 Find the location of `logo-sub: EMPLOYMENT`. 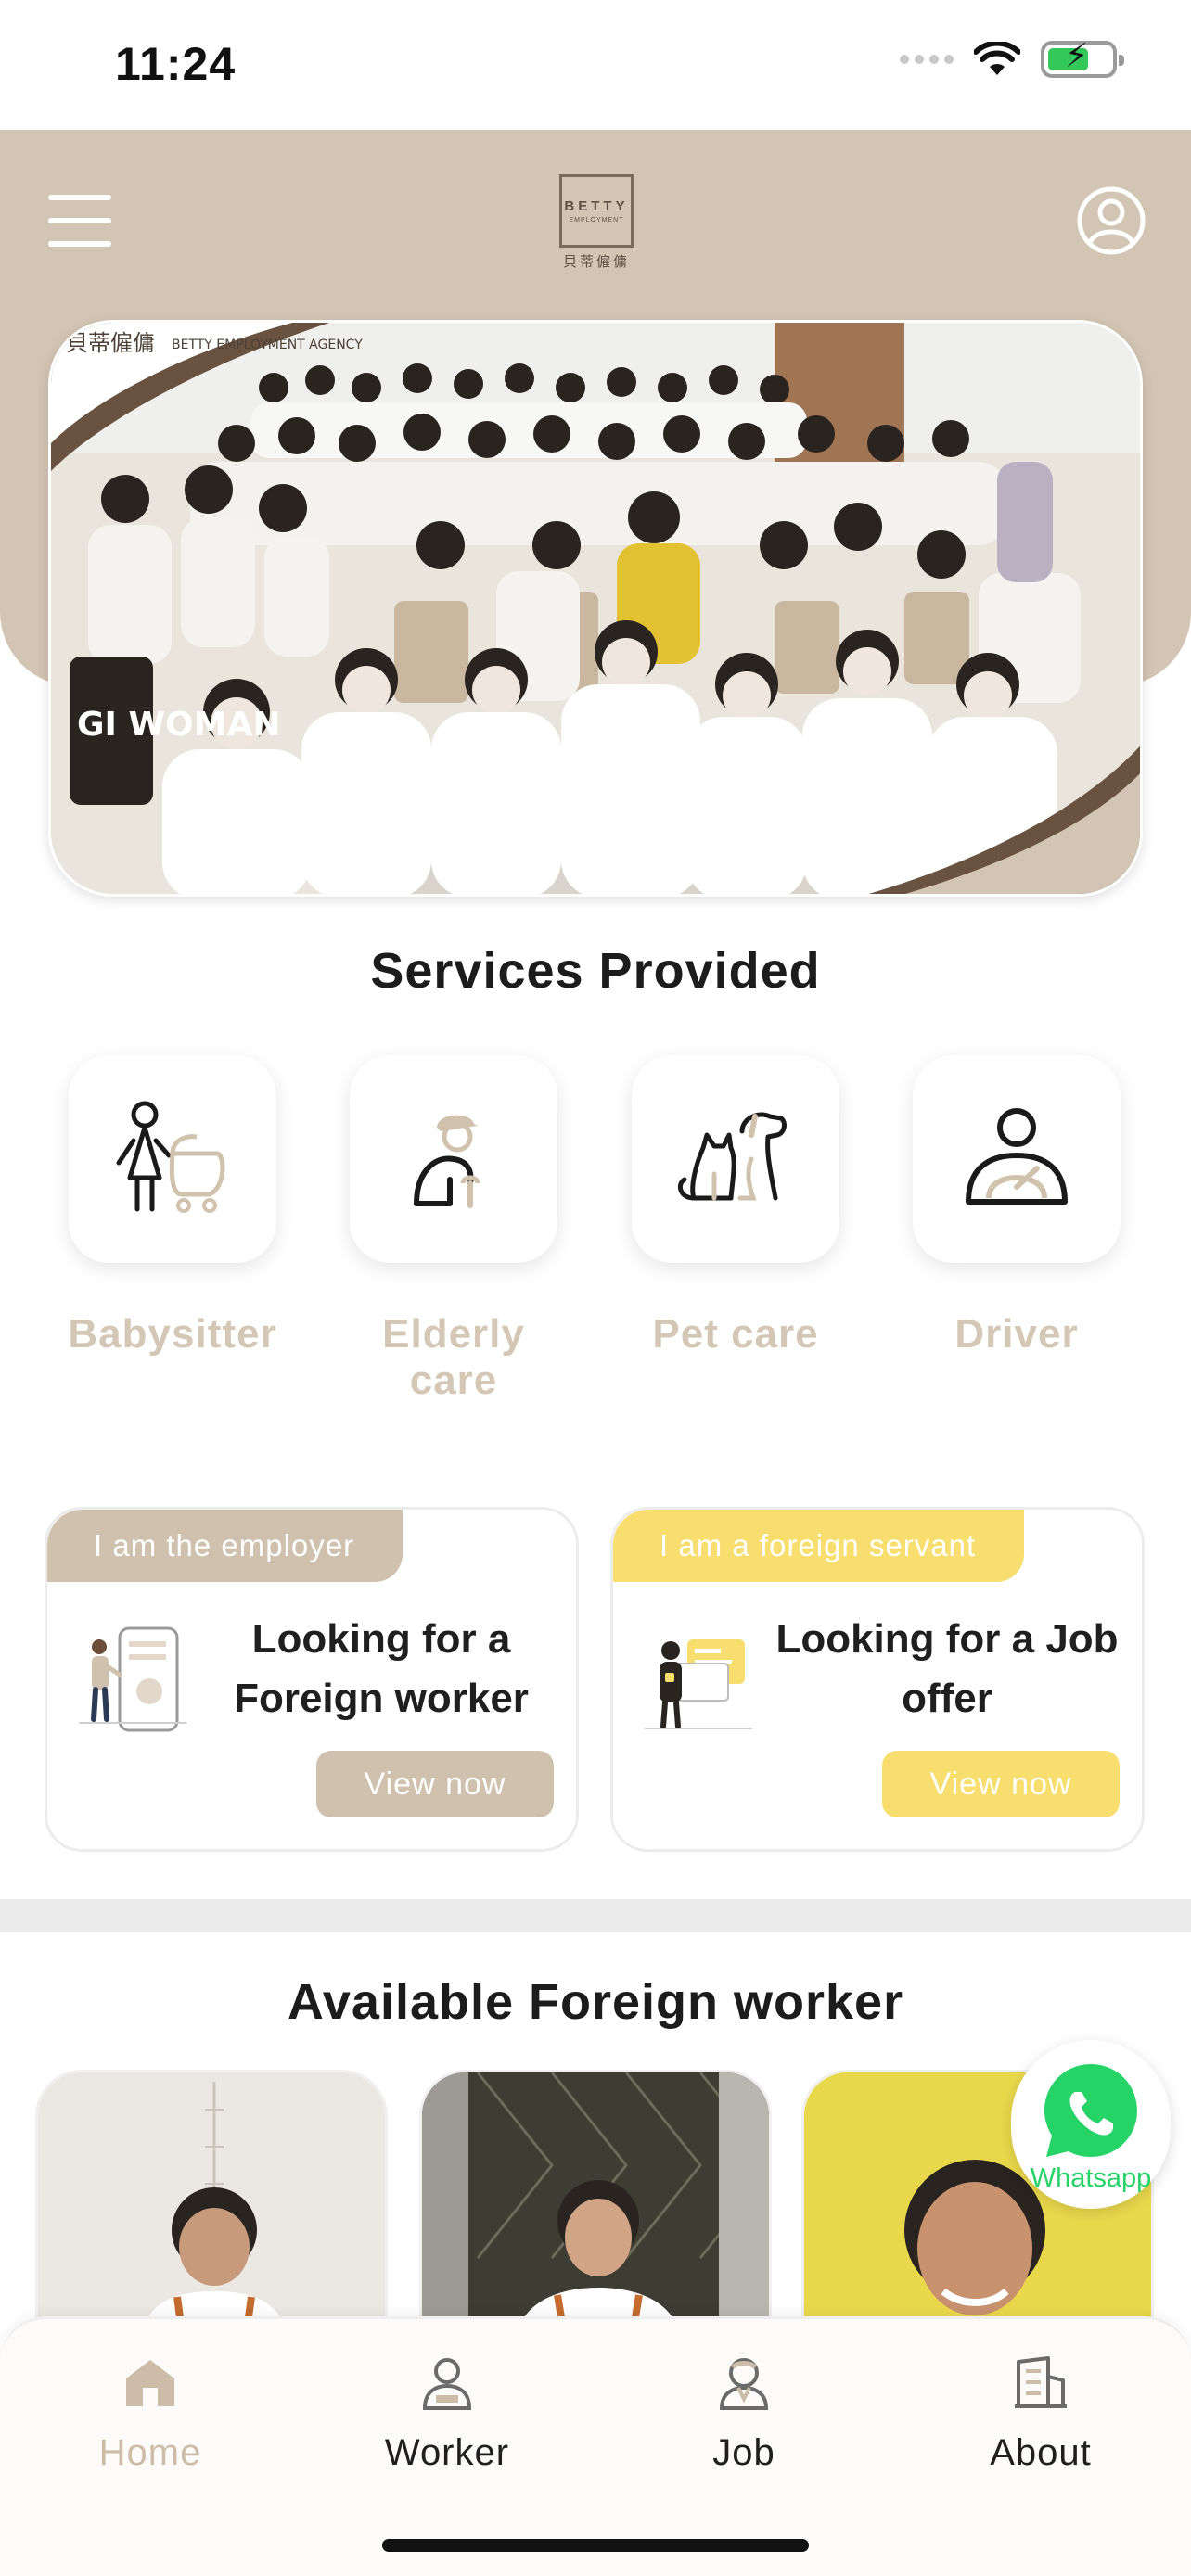

logo-sub: EMPLOYMENT is located at coordinates (597, 220).